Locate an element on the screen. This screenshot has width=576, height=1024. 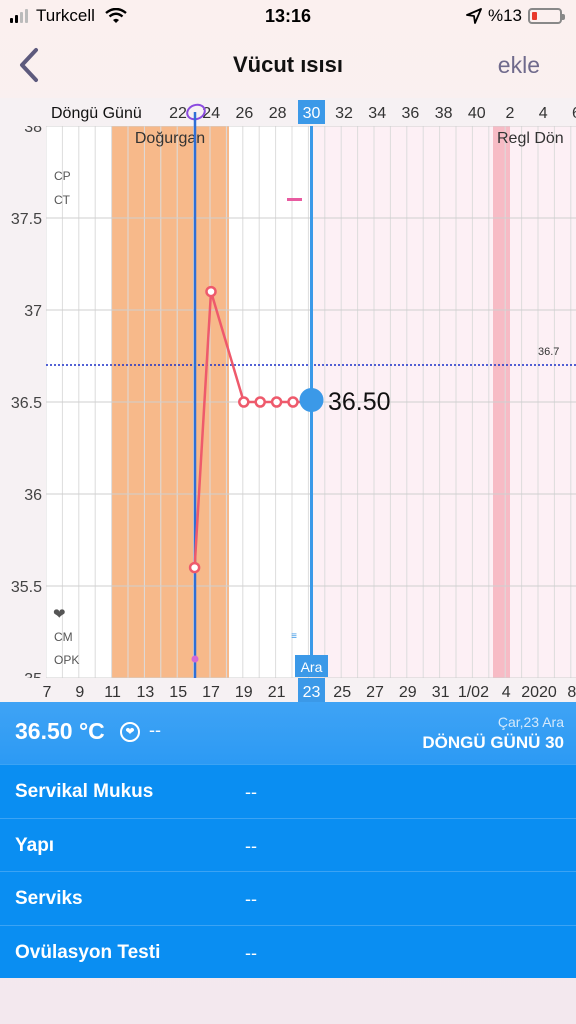
cycle-day-tick: 40 is located at coordinates (477, 113).